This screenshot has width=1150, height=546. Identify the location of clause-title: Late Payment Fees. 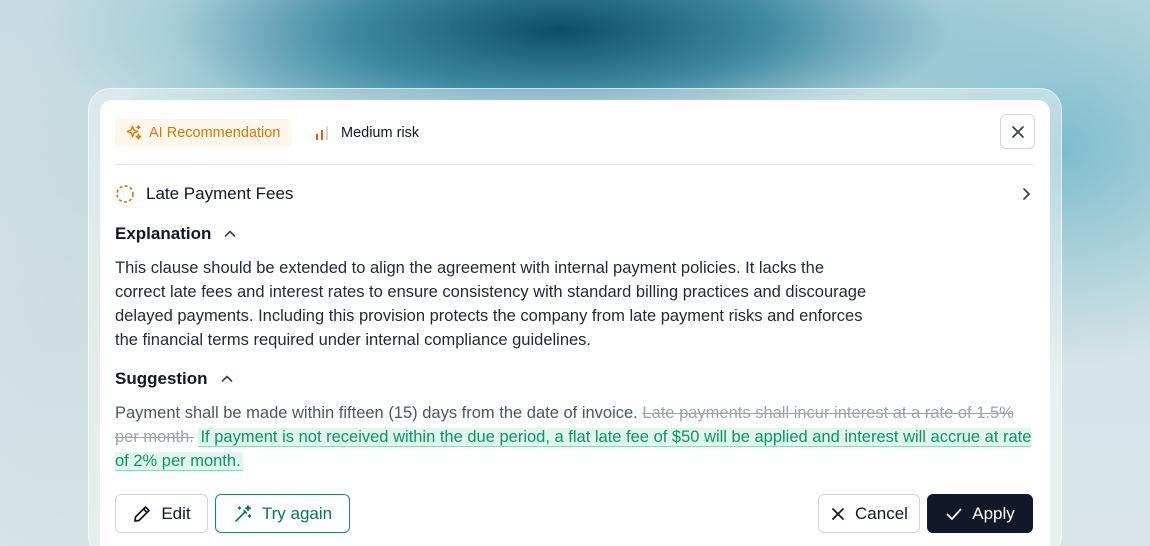
(220, 193).